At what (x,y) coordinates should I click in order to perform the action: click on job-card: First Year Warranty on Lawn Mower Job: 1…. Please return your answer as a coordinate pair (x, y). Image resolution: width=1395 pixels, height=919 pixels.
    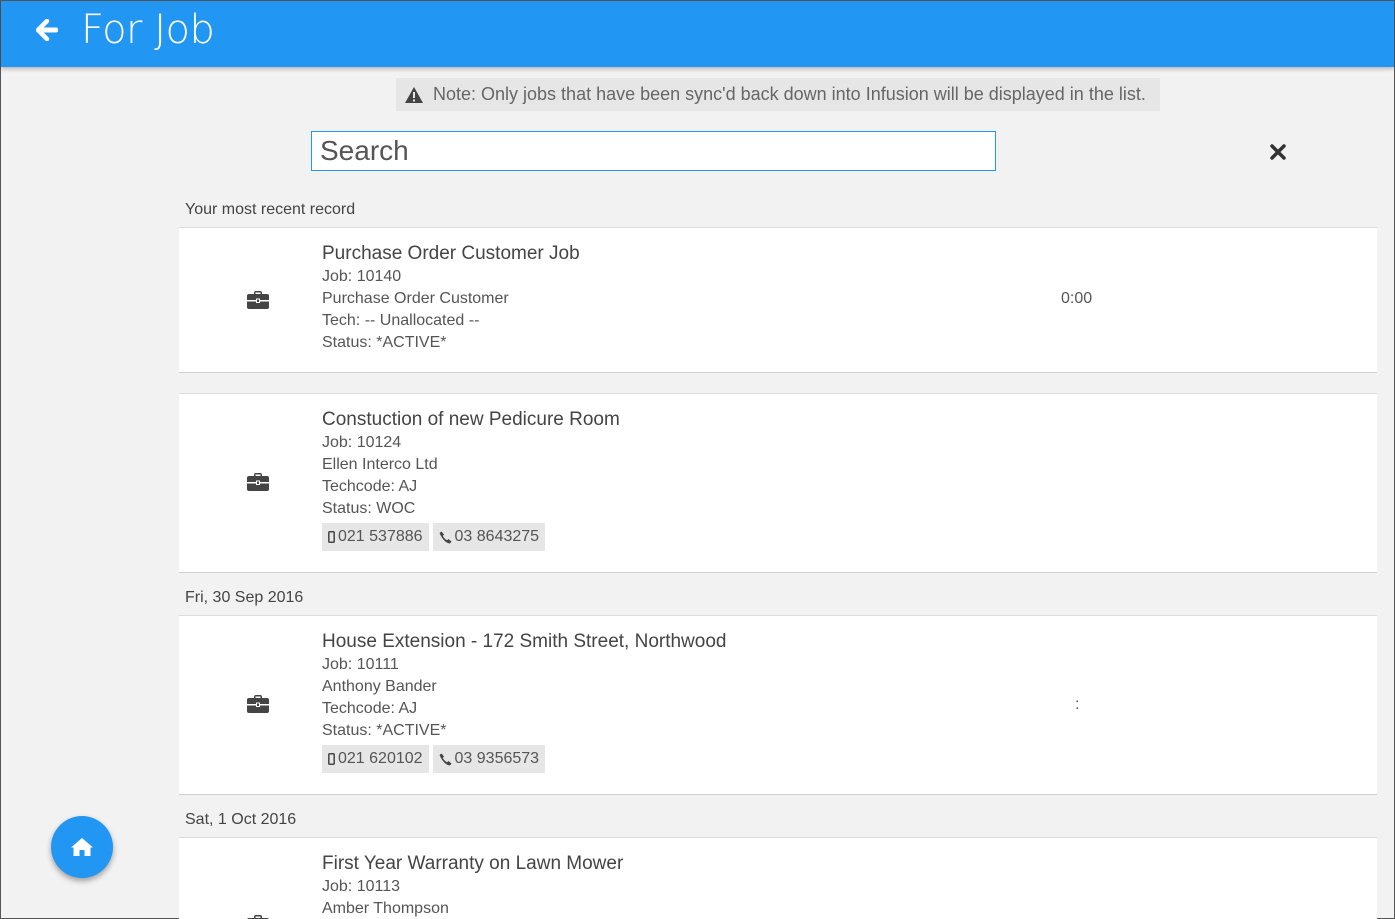
    Looking at the image, I should click on (778, 878).